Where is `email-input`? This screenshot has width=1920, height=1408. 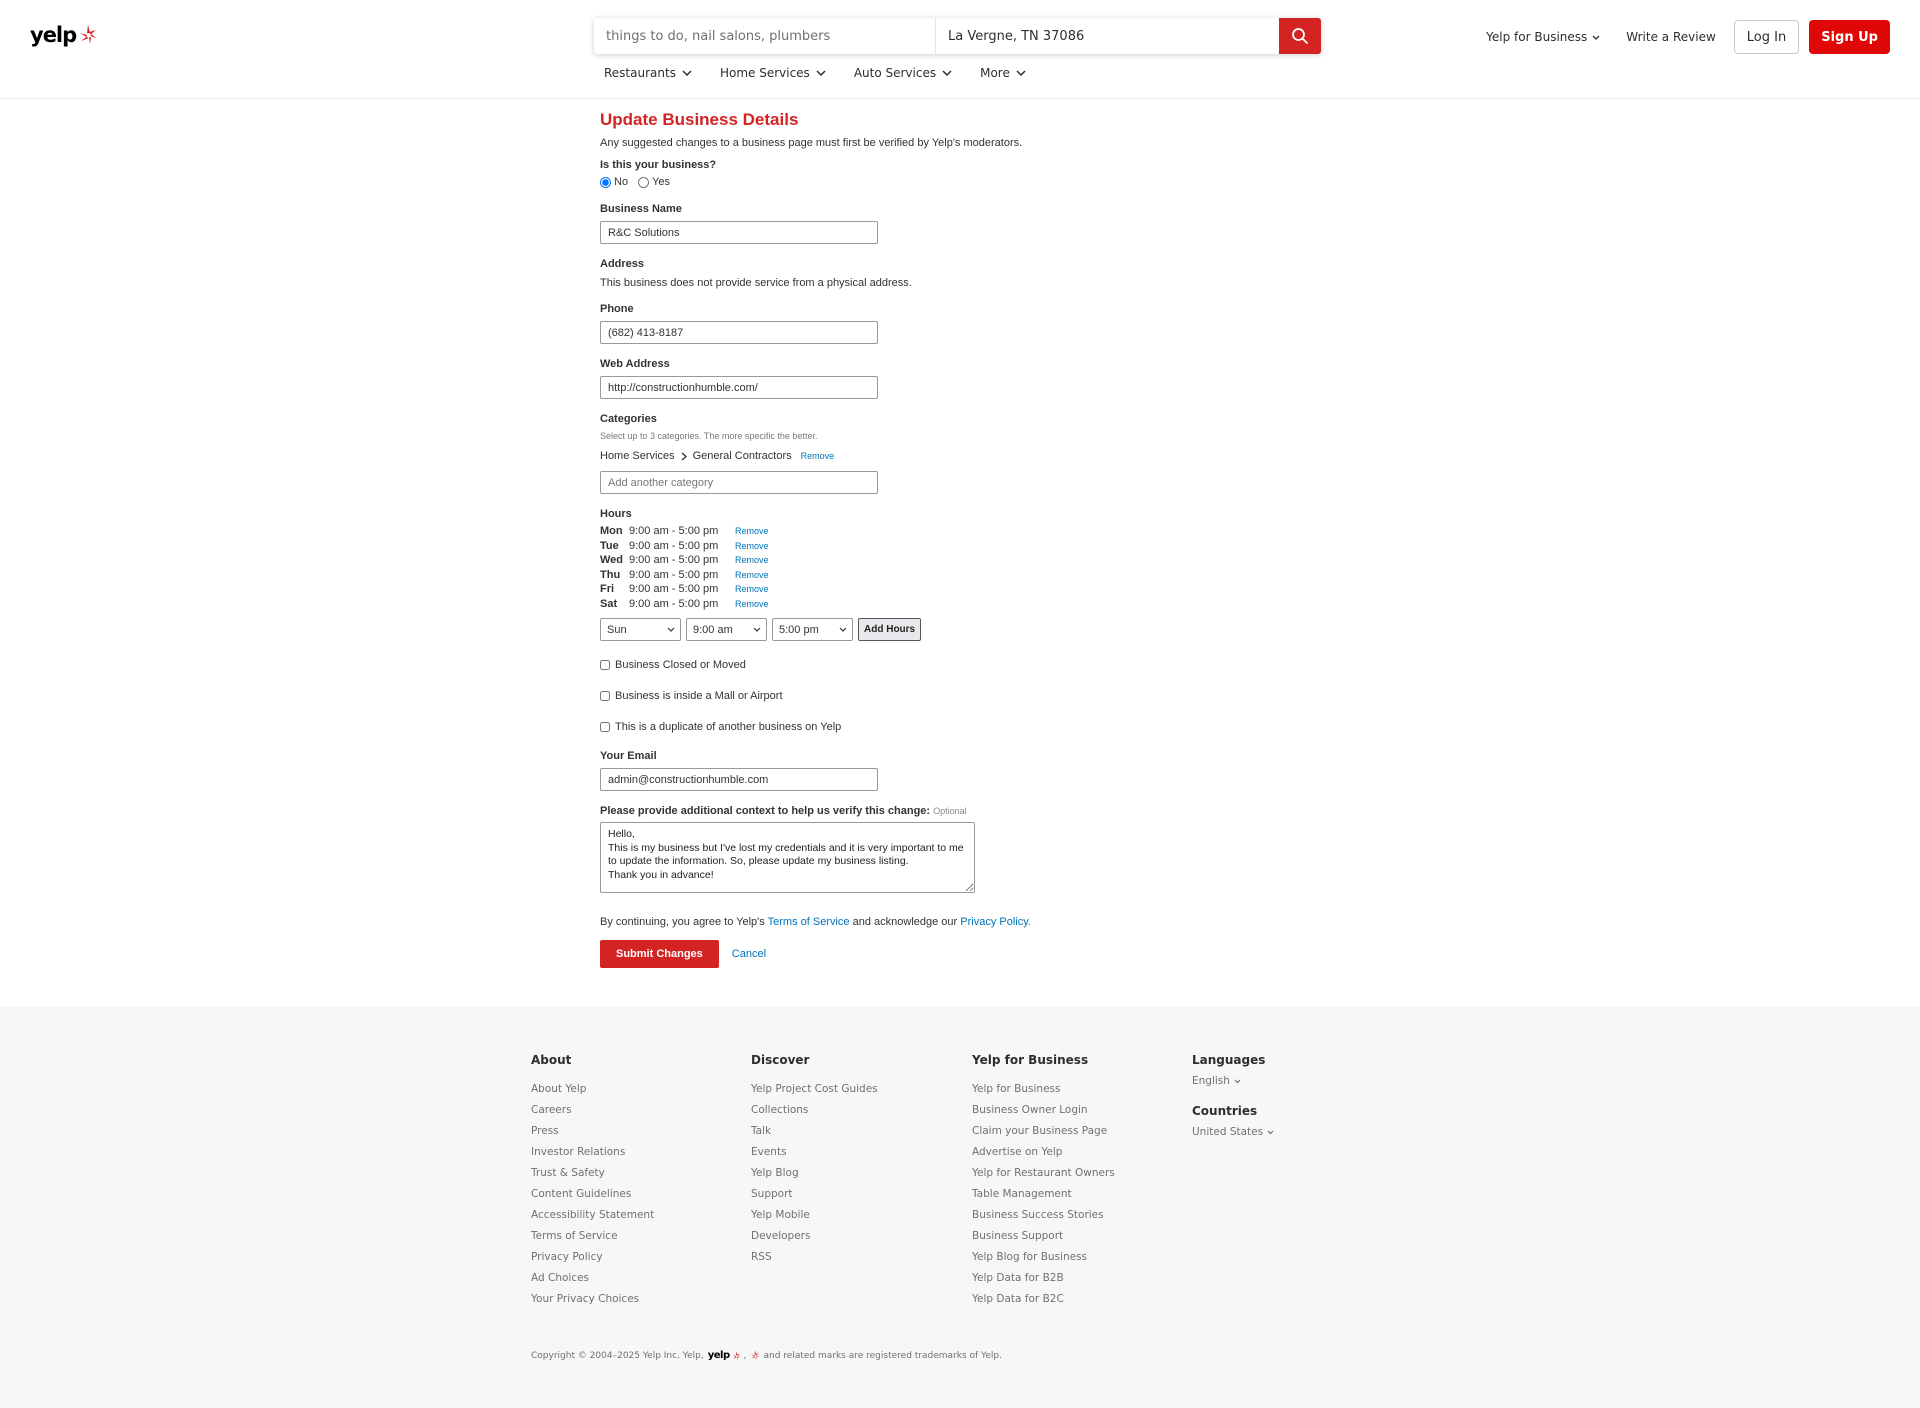
email-input is located at coordinates (739, 779).